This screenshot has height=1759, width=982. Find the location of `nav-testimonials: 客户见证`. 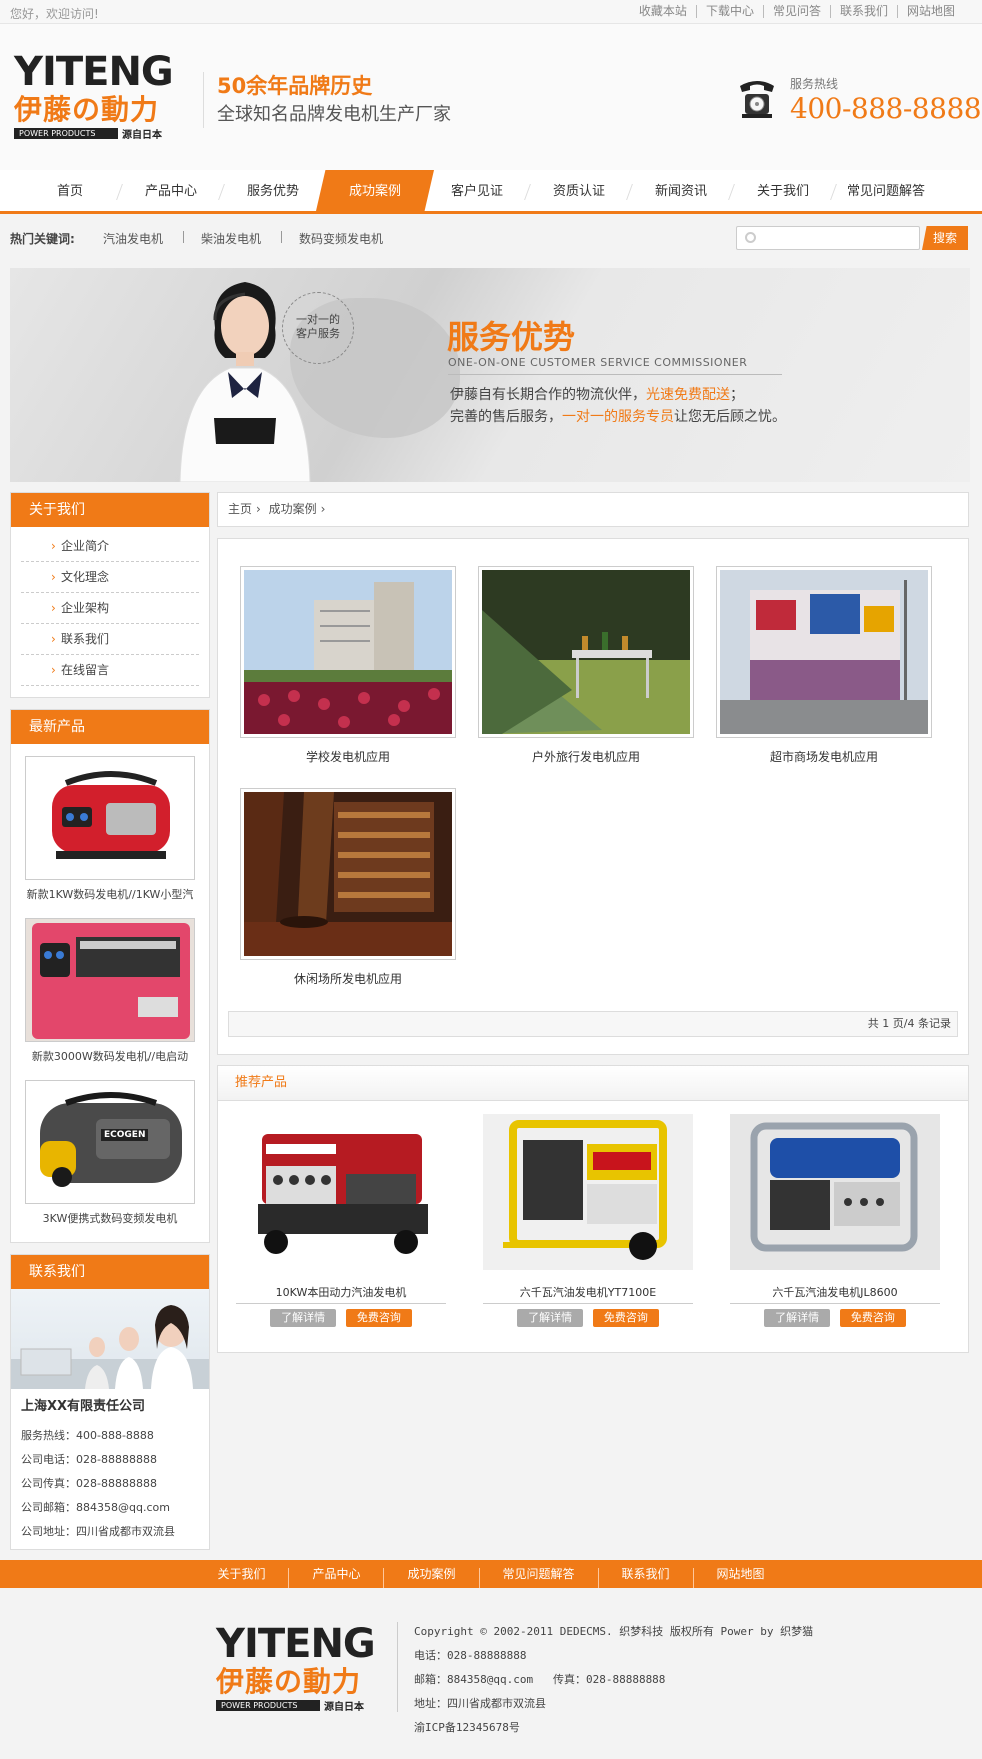

nav-testimonials: 客户见证 is located at coordinates (477, 190).